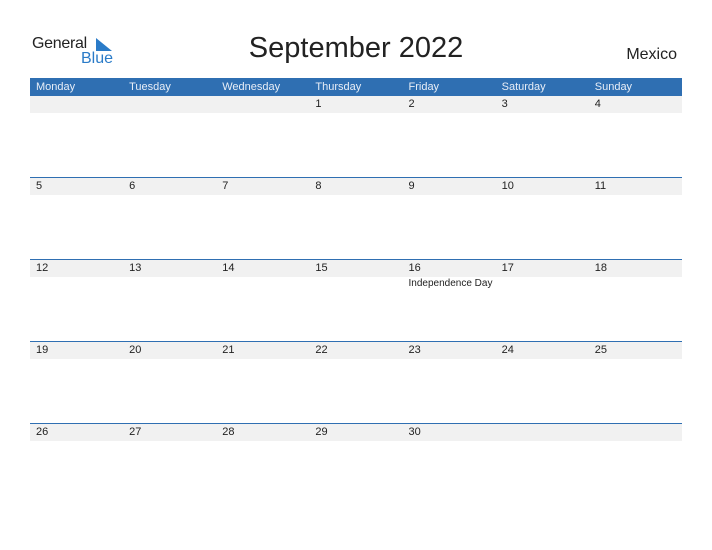 The width and height of the screenshot is (712, 550). Describe the element at coordinates (135, 432) in the screenshot. I see `day-number: 27` at that location.